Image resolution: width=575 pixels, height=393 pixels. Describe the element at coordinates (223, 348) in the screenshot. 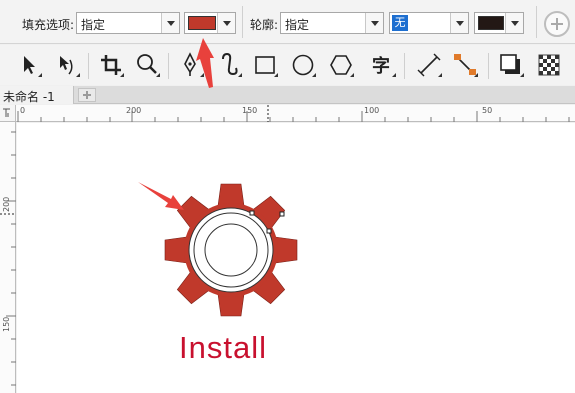

I see `install-text: Install` at that location.